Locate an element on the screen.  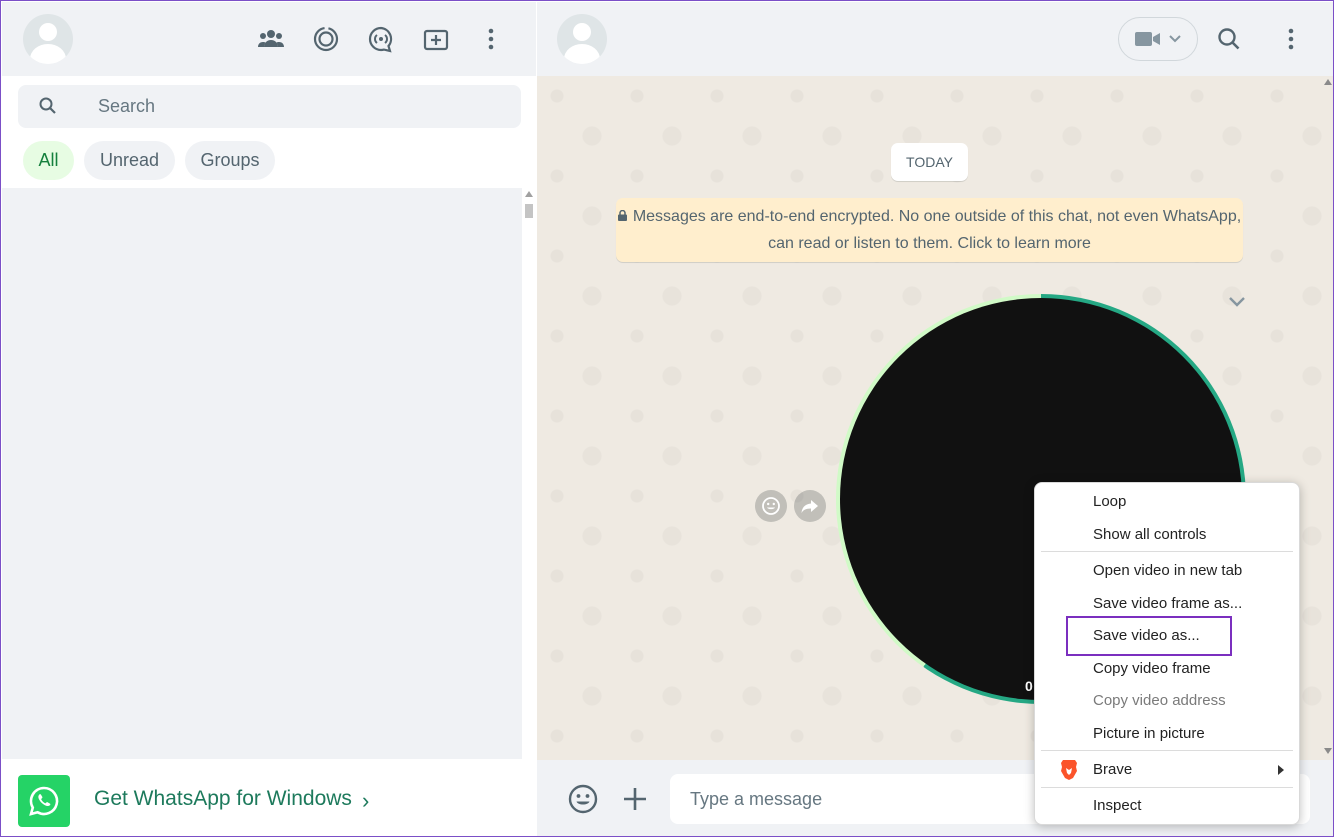
menu-item-open-video-new-tab: Open video in new tab is located at coordinates (1167, 571).